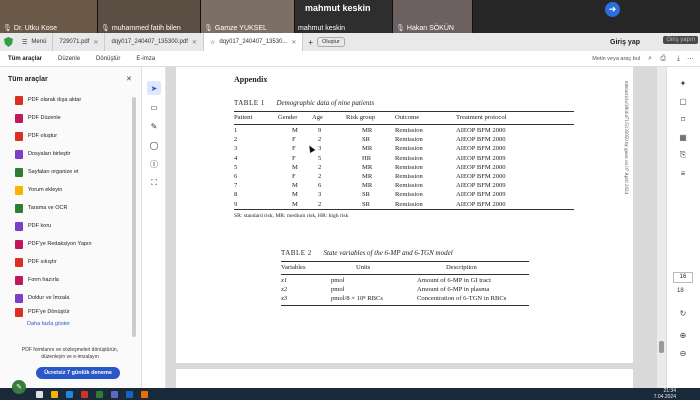 Image resolution: width=700 pixels, height=400 pixels. Describe the element at coordinates (236, 167) in the screenshot. I see `table1-cell: 5` at that location.